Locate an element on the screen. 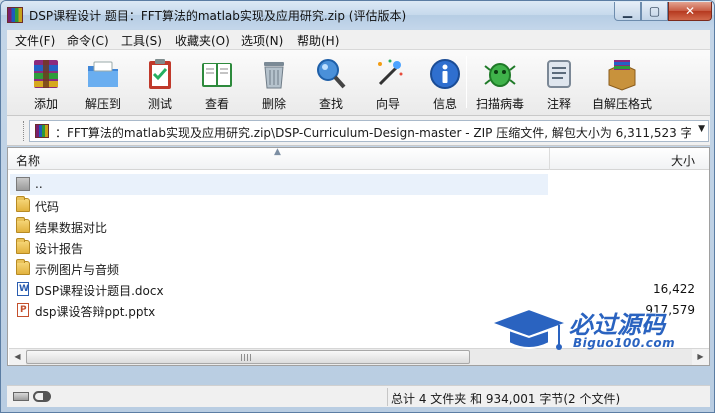 This screenshot has height=413, width=715. menu-file: 文件(F) is located at coordinates (35, 40).